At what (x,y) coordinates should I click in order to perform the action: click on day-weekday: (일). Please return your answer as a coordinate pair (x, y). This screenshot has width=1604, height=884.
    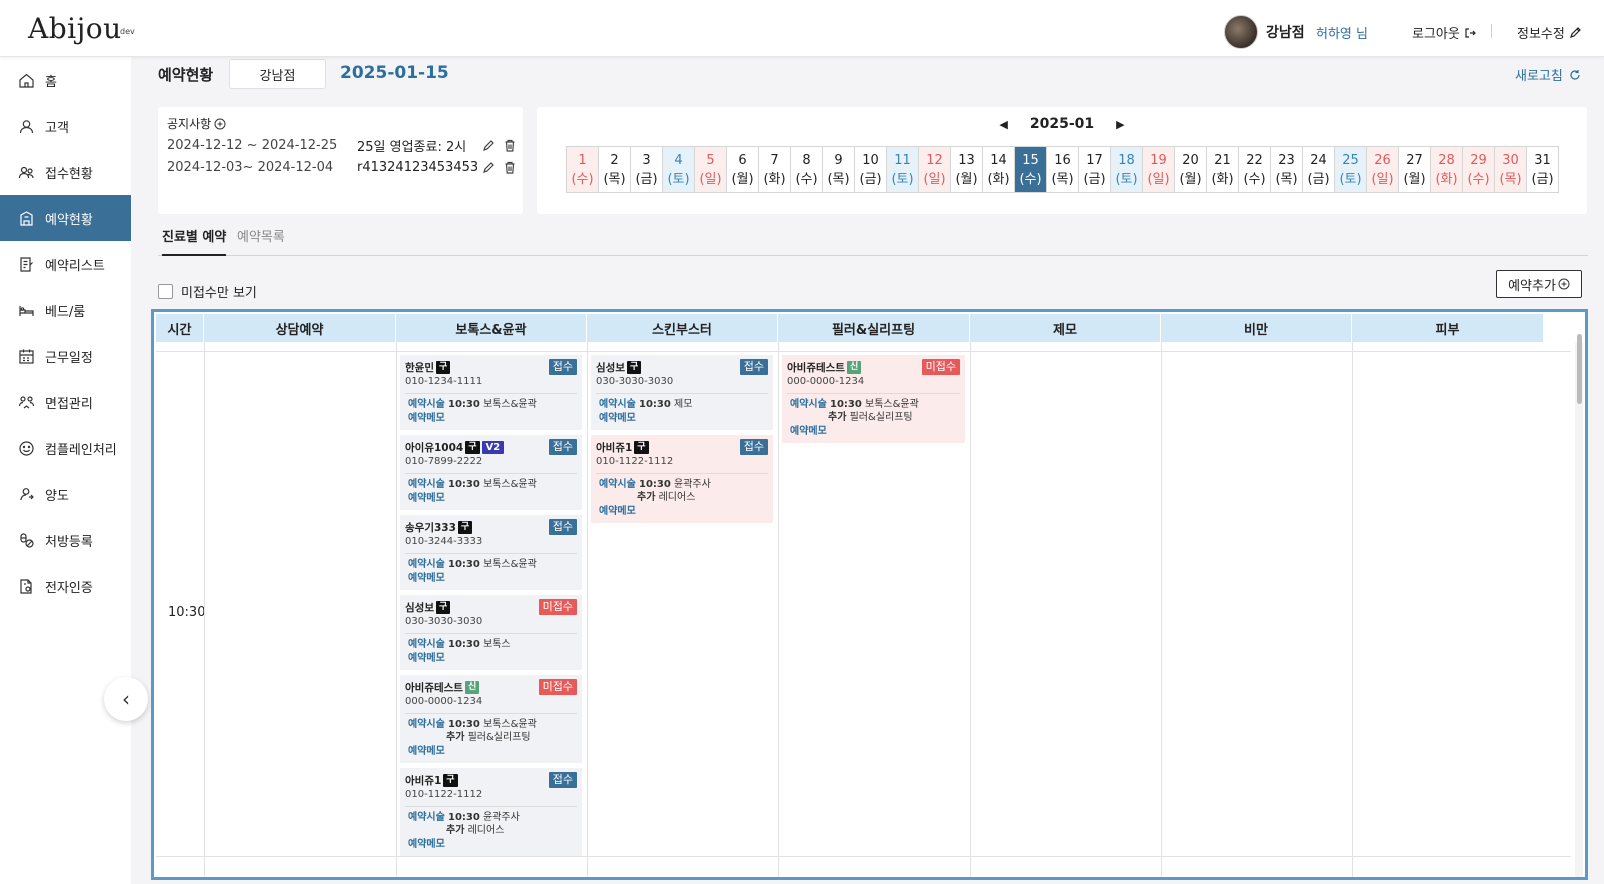
    Looking at the image, I should click on (1158, 179).